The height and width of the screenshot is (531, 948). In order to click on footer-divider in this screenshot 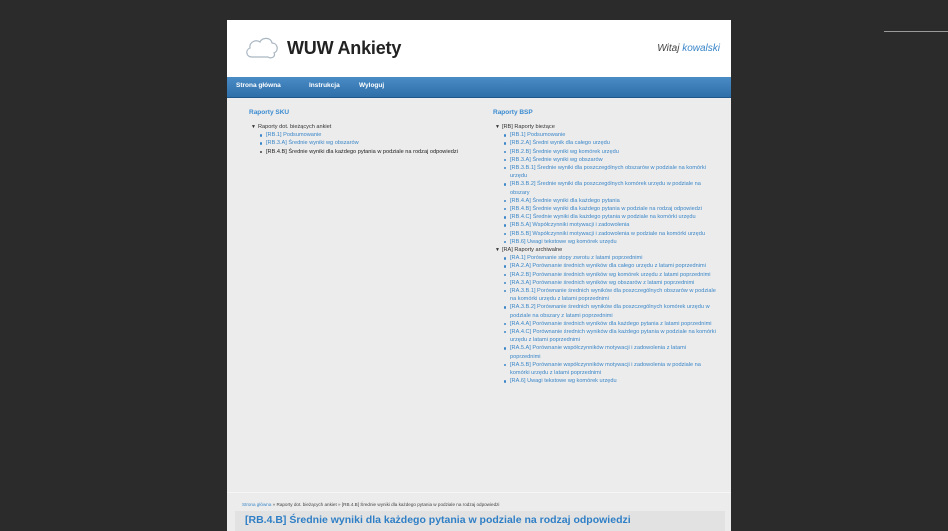, I will do `click(479, 492)`.